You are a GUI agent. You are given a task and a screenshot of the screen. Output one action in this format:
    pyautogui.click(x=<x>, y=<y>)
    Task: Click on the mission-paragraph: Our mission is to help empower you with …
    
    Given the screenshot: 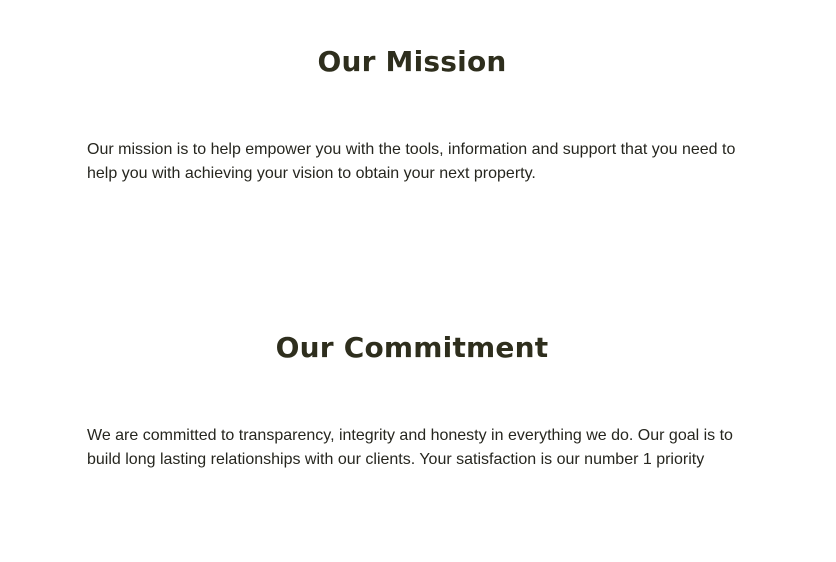 What is the action you would take?
    pyautogui.click(x=411, y=161)
    